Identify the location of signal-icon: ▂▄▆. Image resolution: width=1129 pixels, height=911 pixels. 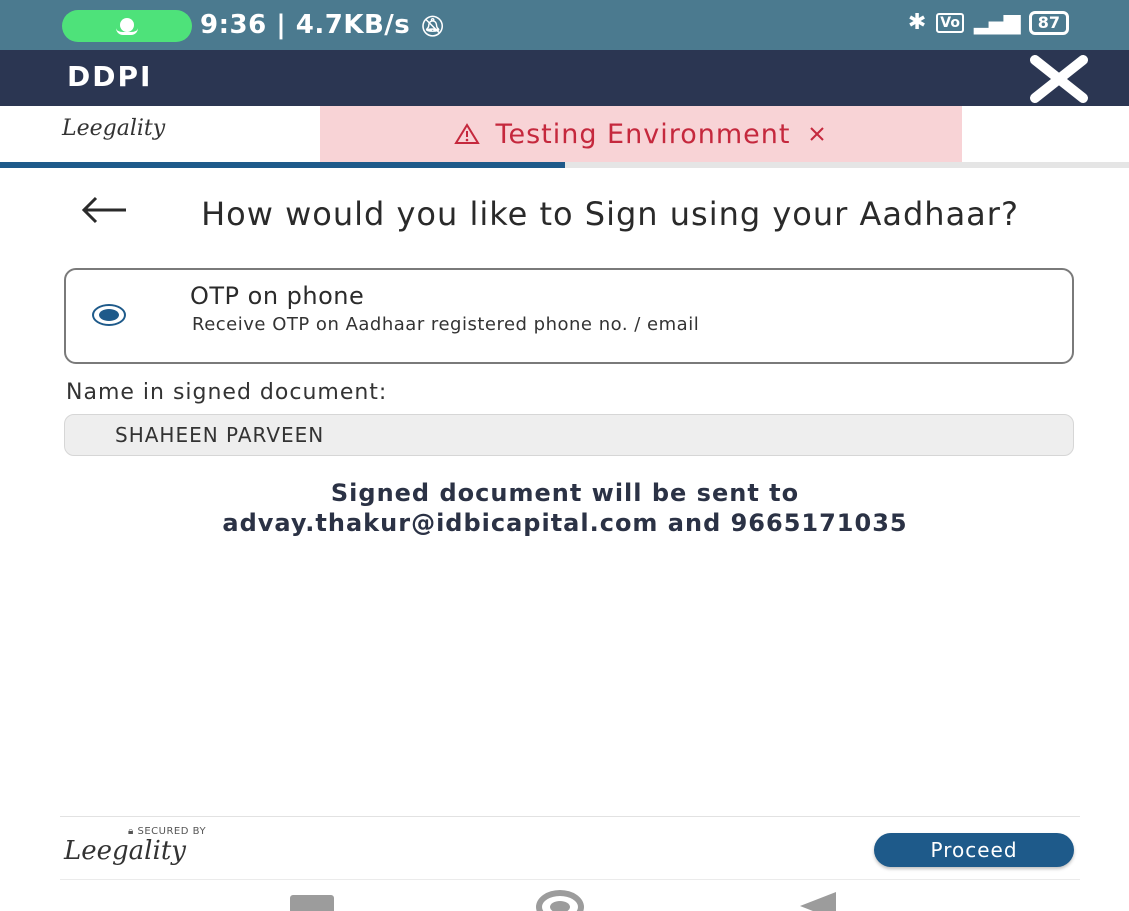
(997, 22).